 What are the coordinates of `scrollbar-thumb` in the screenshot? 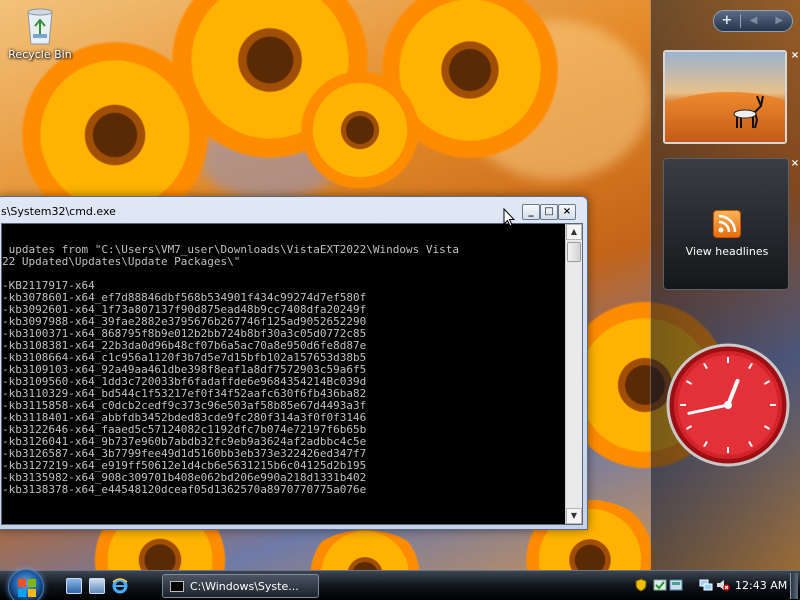 It's located at (574, 252).